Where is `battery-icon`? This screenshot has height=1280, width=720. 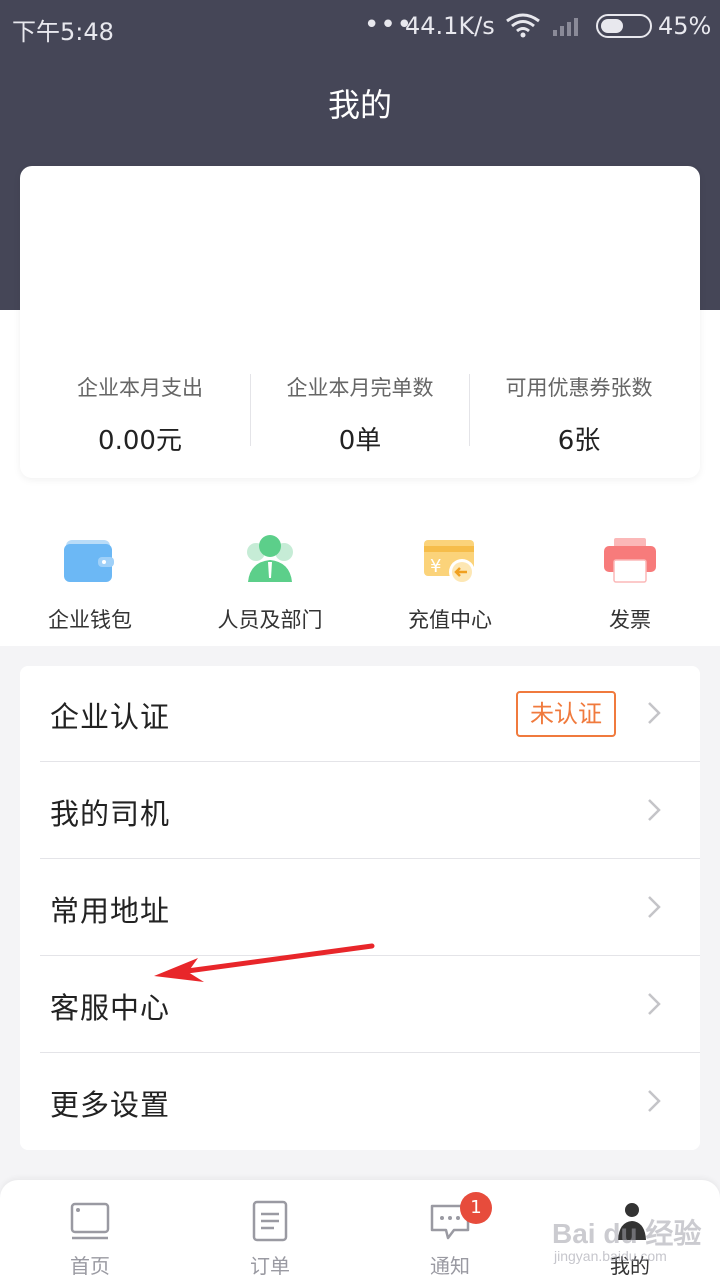 battery-icon is located at coordinates (624, 26).